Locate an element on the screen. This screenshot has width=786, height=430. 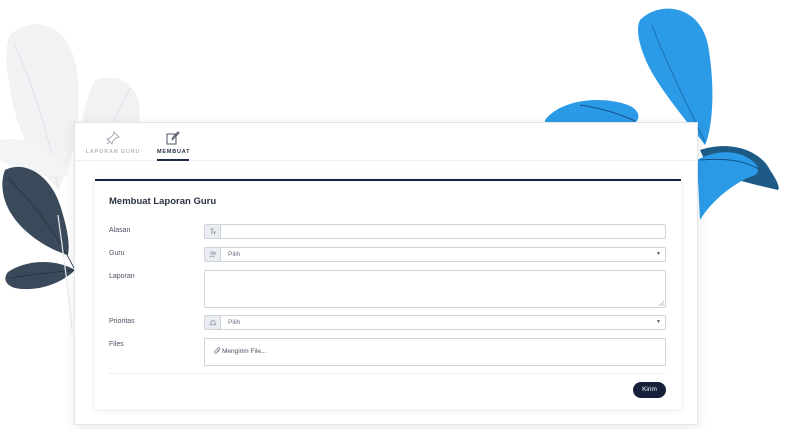
submit-button: Kirim is located at coordinates (649, 390).